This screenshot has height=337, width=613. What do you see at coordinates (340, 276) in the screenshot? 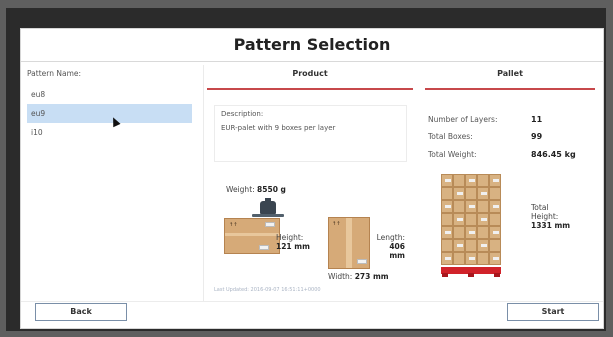
I see `width-label: Width:` at bounding box center [340, 276].